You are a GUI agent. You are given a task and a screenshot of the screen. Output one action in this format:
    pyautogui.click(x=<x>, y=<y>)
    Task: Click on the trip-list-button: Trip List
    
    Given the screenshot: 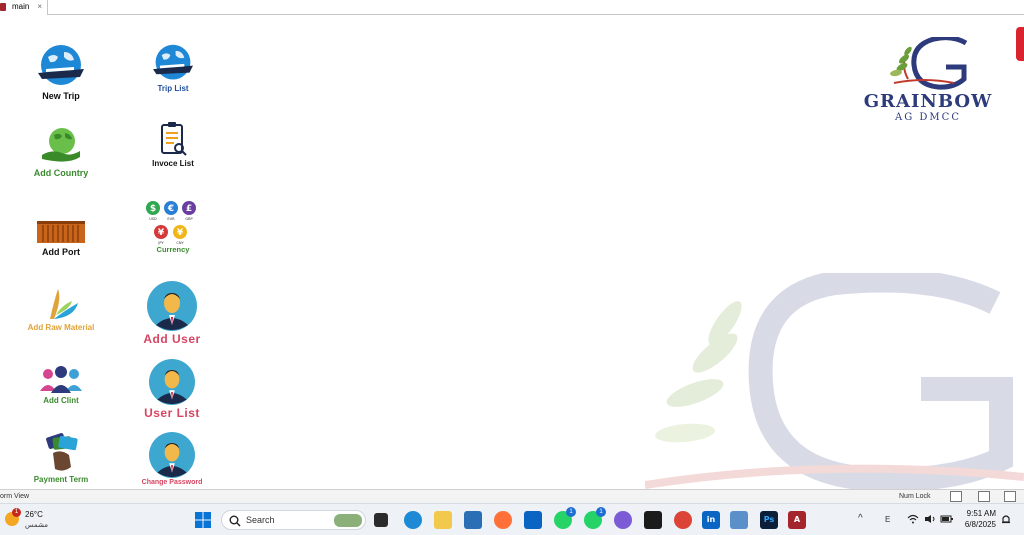 What is the action you would take?
    pyautogui.click(x=173, y=68)
    